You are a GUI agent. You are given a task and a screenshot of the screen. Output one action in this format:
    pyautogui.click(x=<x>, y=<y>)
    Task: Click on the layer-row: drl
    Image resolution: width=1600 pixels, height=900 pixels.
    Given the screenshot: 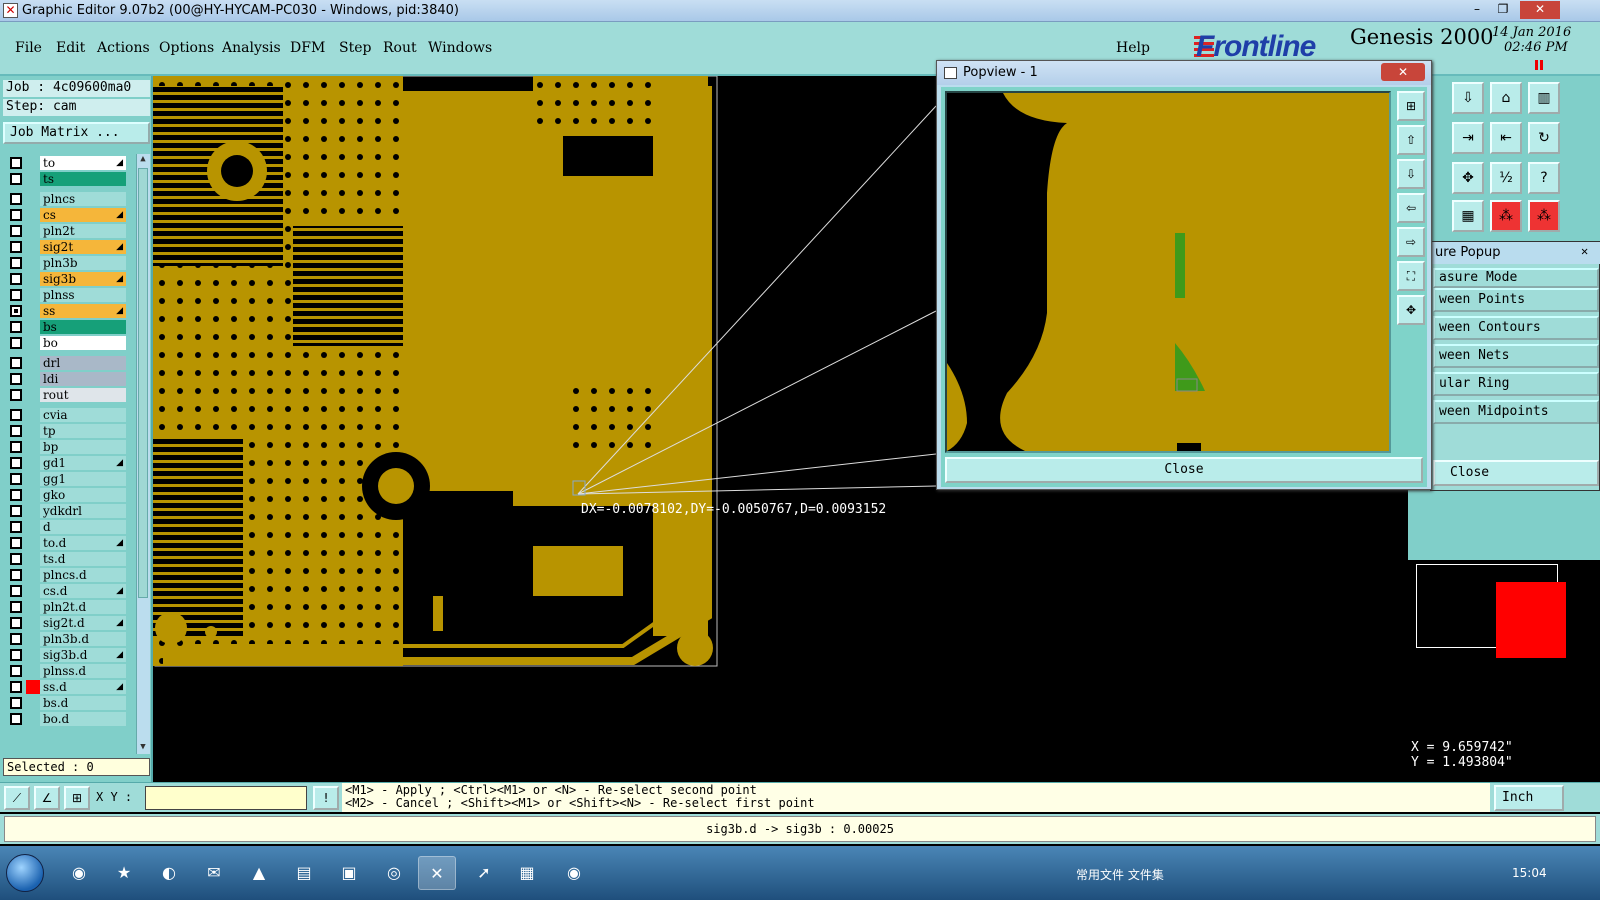 What is the action you would take?
    pyautogui.click(x=66, y=363)
    